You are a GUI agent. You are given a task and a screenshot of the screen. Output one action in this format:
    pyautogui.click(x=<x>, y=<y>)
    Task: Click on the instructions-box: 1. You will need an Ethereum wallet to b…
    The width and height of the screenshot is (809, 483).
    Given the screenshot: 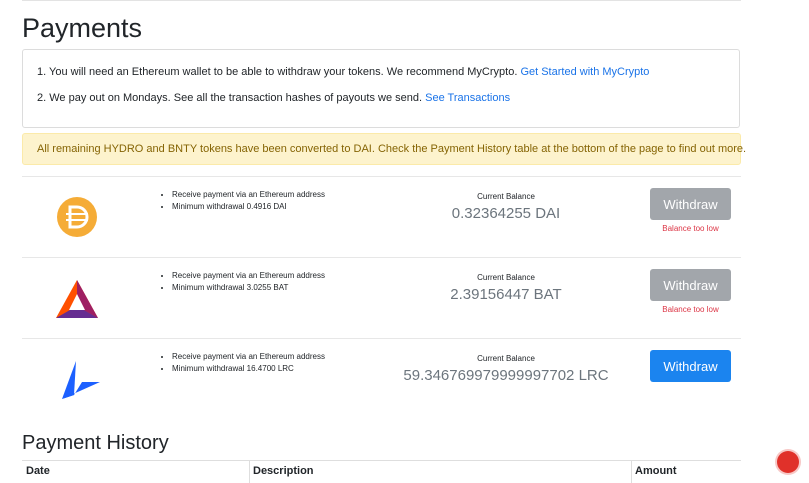 What is the action you would take?
    pyautogui.click(x=381, y=88)
    